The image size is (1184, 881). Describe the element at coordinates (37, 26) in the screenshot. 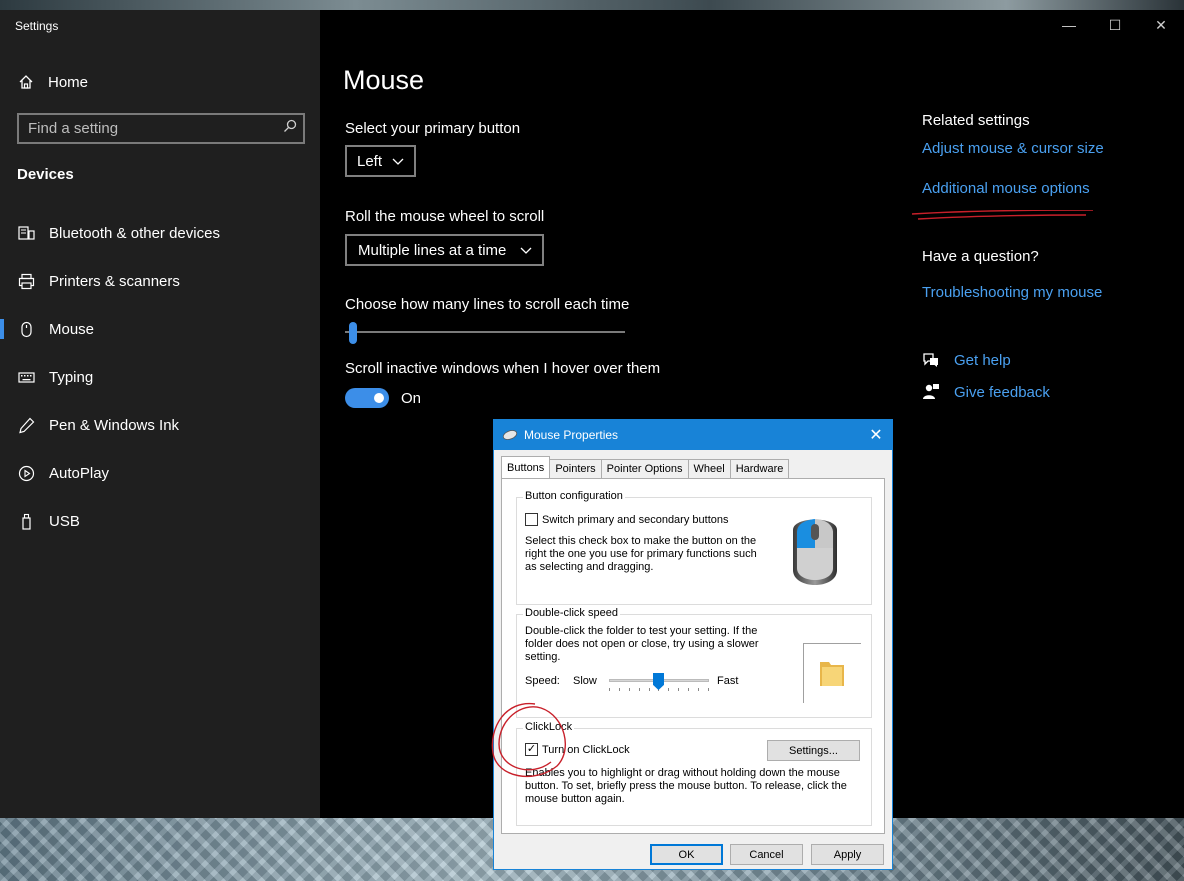

I see `window-title: Settings` at that location.